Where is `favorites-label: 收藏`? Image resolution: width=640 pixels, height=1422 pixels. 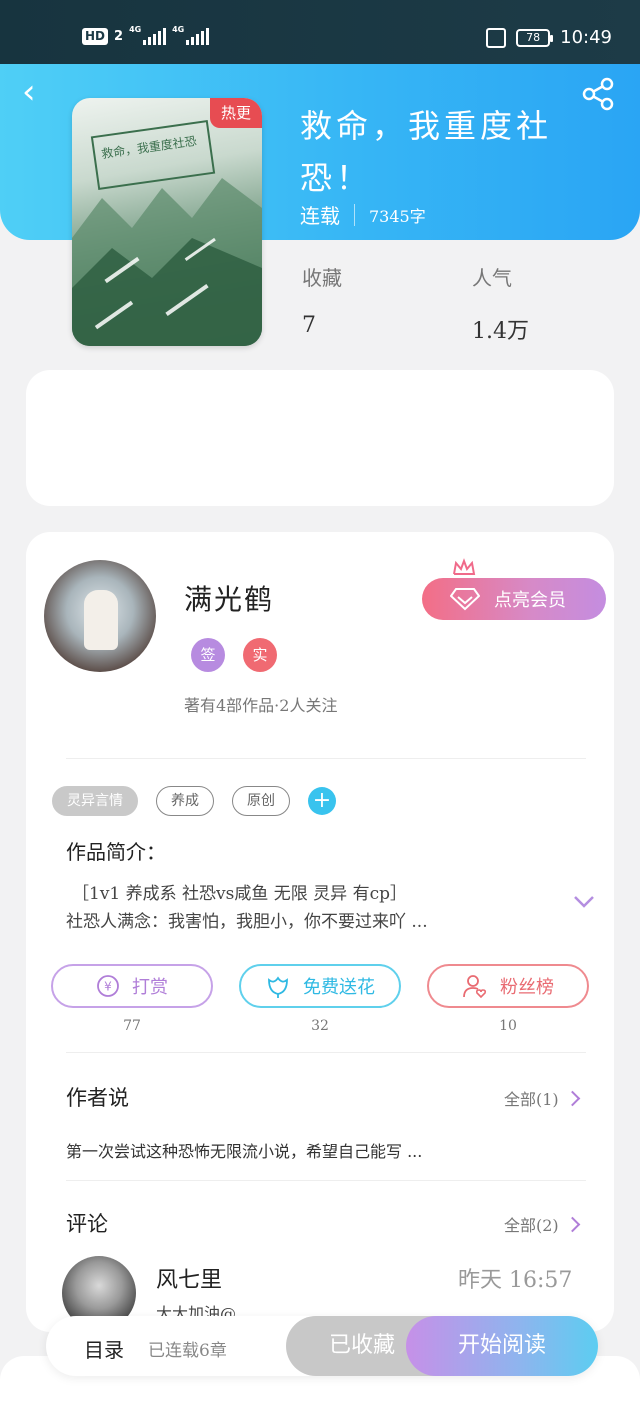
favorites-label: 收藏 is located at coordinates (322, 278).